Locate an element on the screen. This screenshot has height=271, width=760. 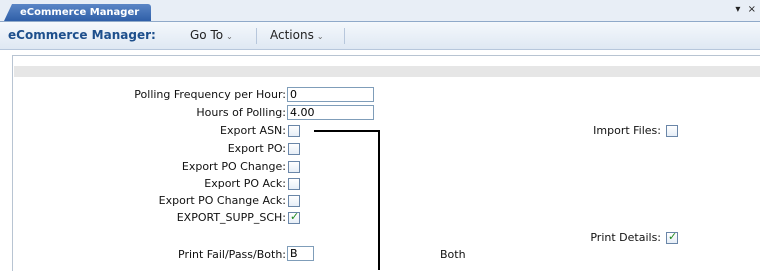
export-supp-sch-checkbox: ✓ is located at coordinates (294, 217).